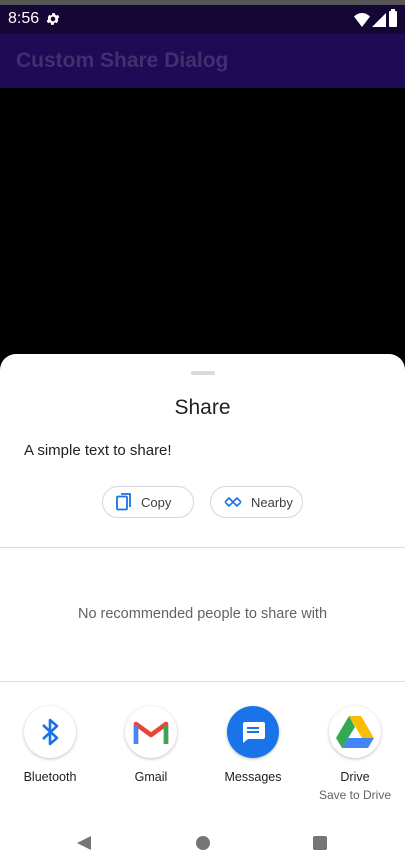 The height and width of the screenshot is (867, 405). I want to click on share-target-messages: Messages, so click(253, 745).